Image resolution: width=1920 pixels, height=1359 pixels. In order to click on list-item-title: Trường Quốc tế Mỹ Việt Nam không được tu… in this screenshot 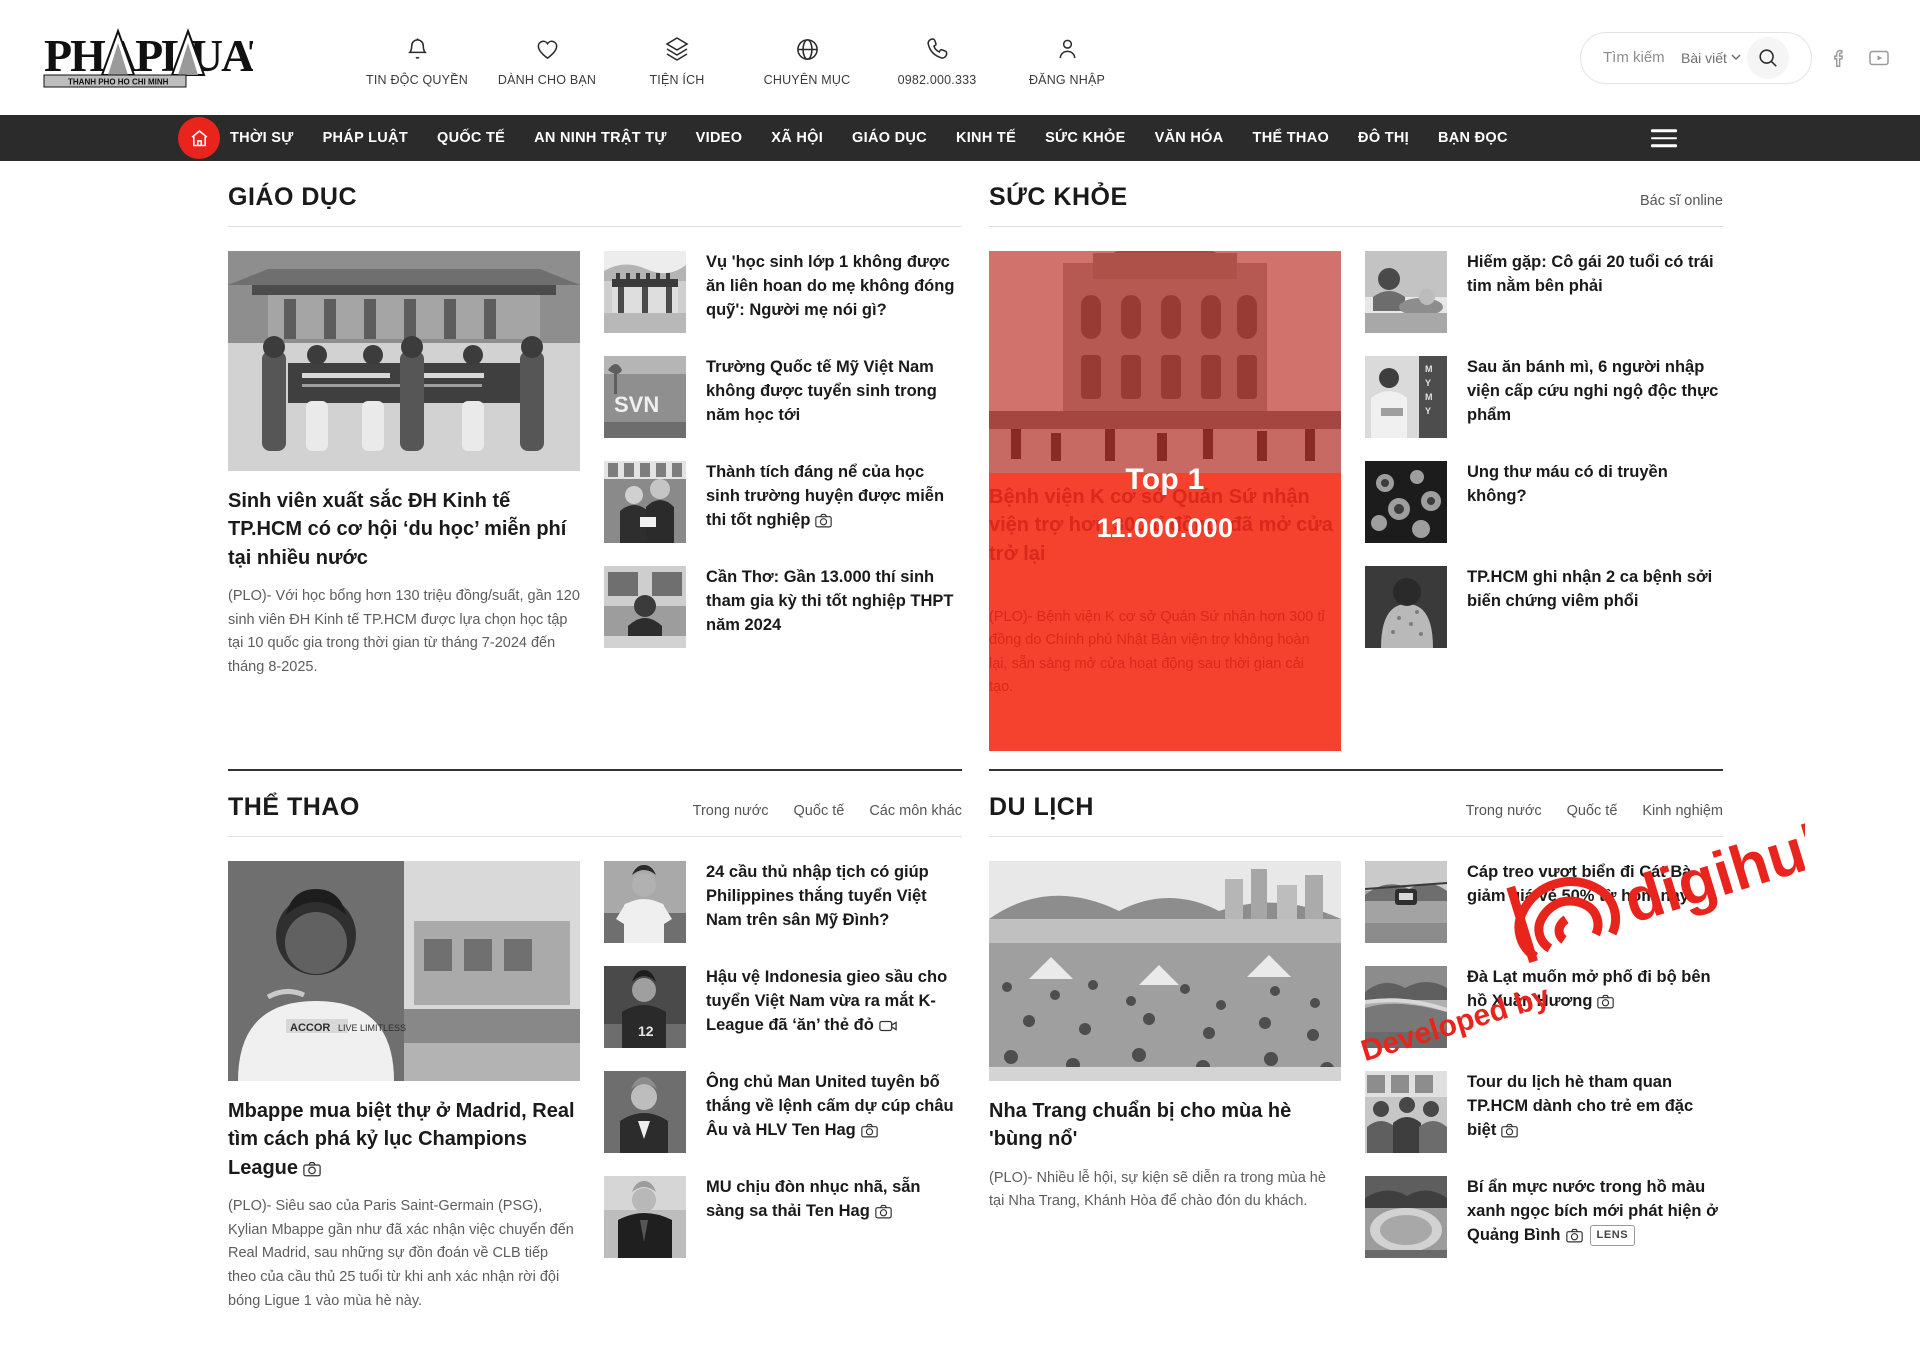, I will do `click(834, 397)`.